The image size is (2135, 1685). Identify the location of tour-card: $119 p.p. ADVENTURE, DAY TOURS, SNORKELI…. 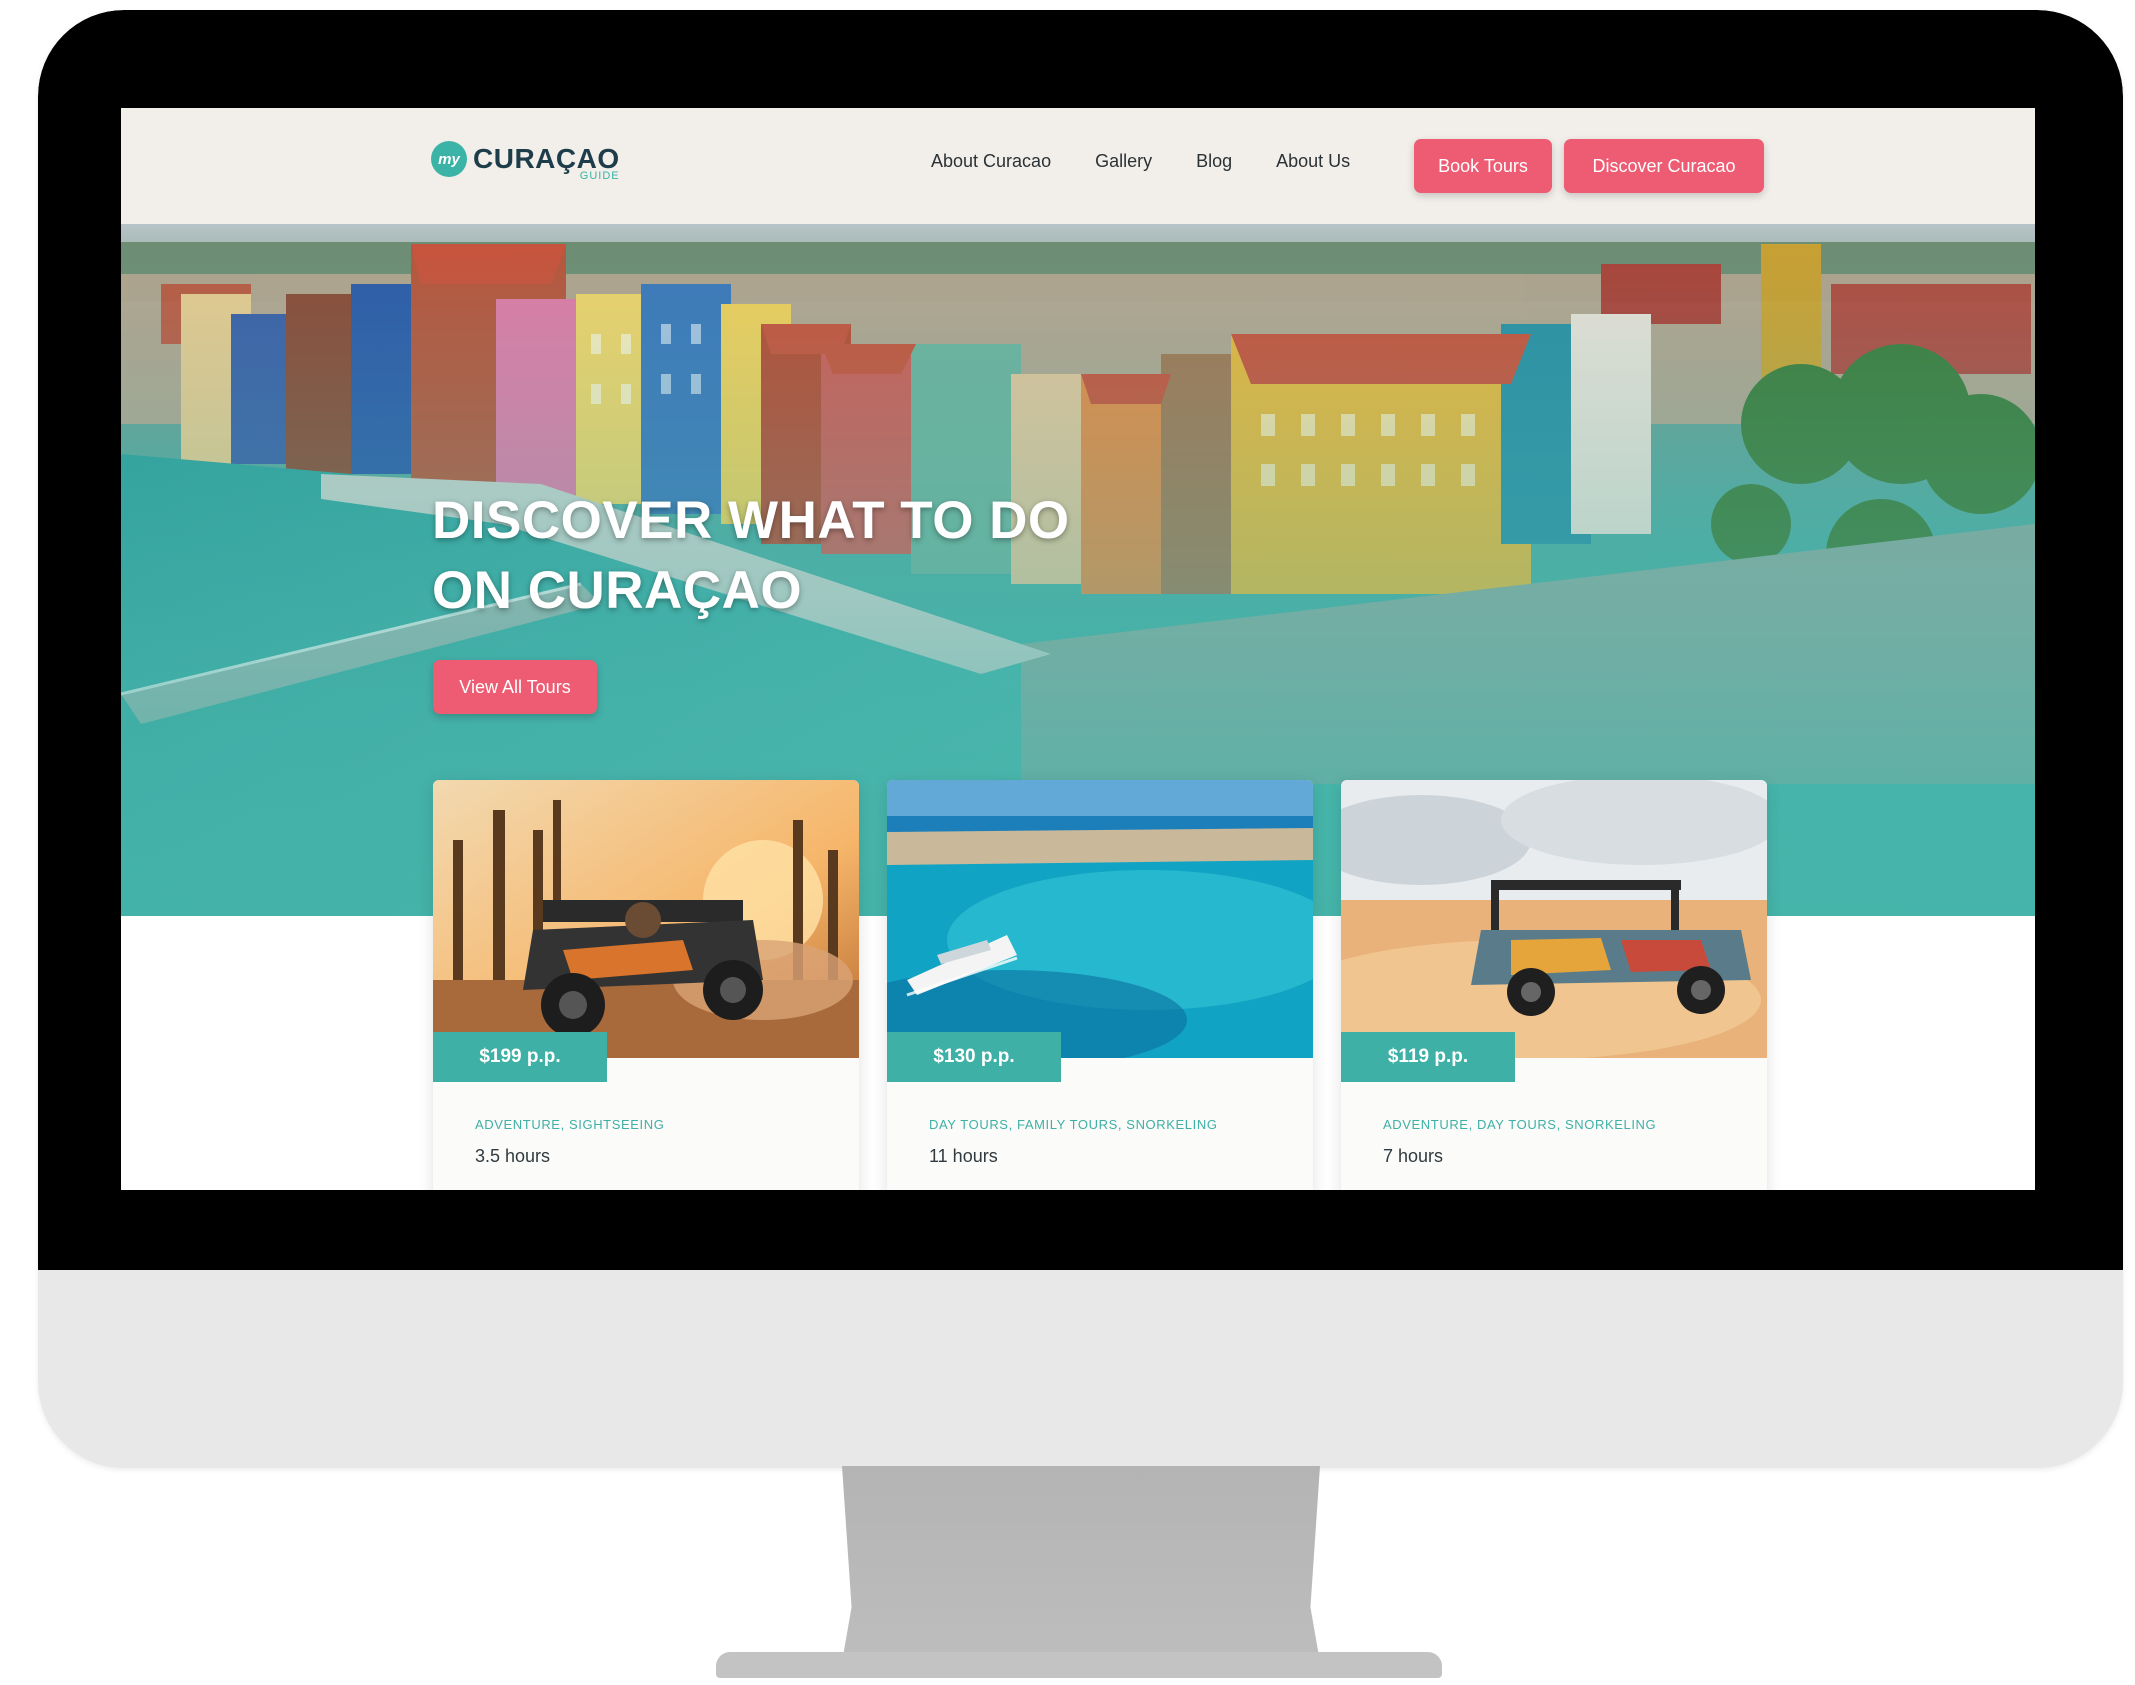
(1554, 985).